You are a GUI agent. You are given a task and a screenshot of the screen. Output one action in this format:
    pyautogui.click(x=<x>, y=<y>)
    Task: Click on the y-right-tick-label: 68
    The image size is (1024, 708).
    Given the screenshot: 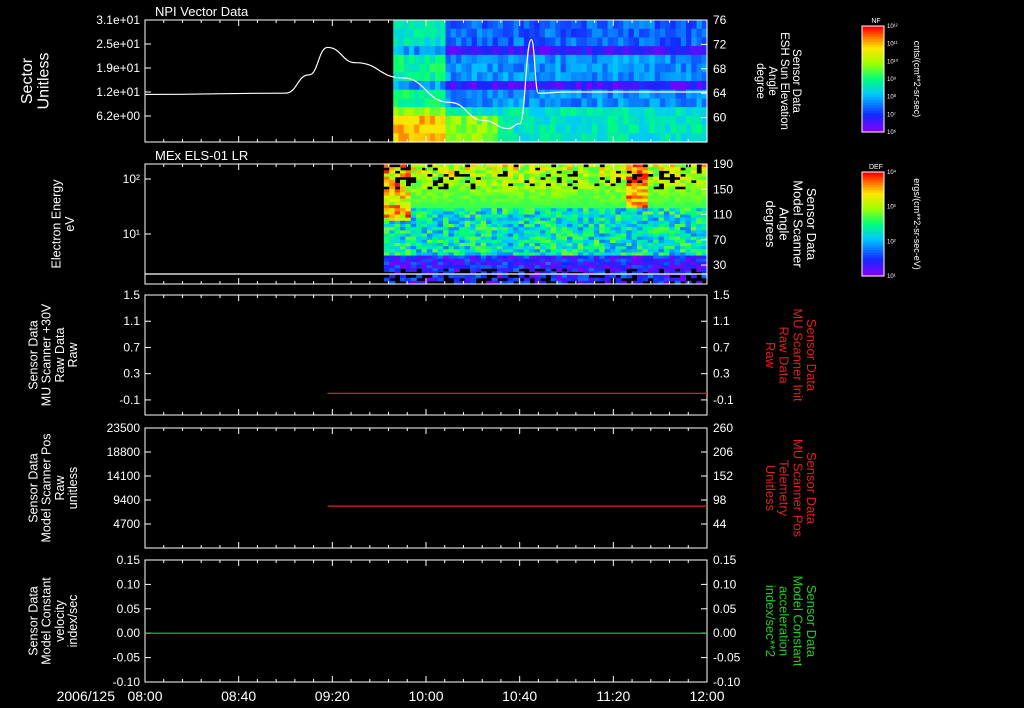 What is the action you would take?
    pyautogui.click(x=720, y=69)
    